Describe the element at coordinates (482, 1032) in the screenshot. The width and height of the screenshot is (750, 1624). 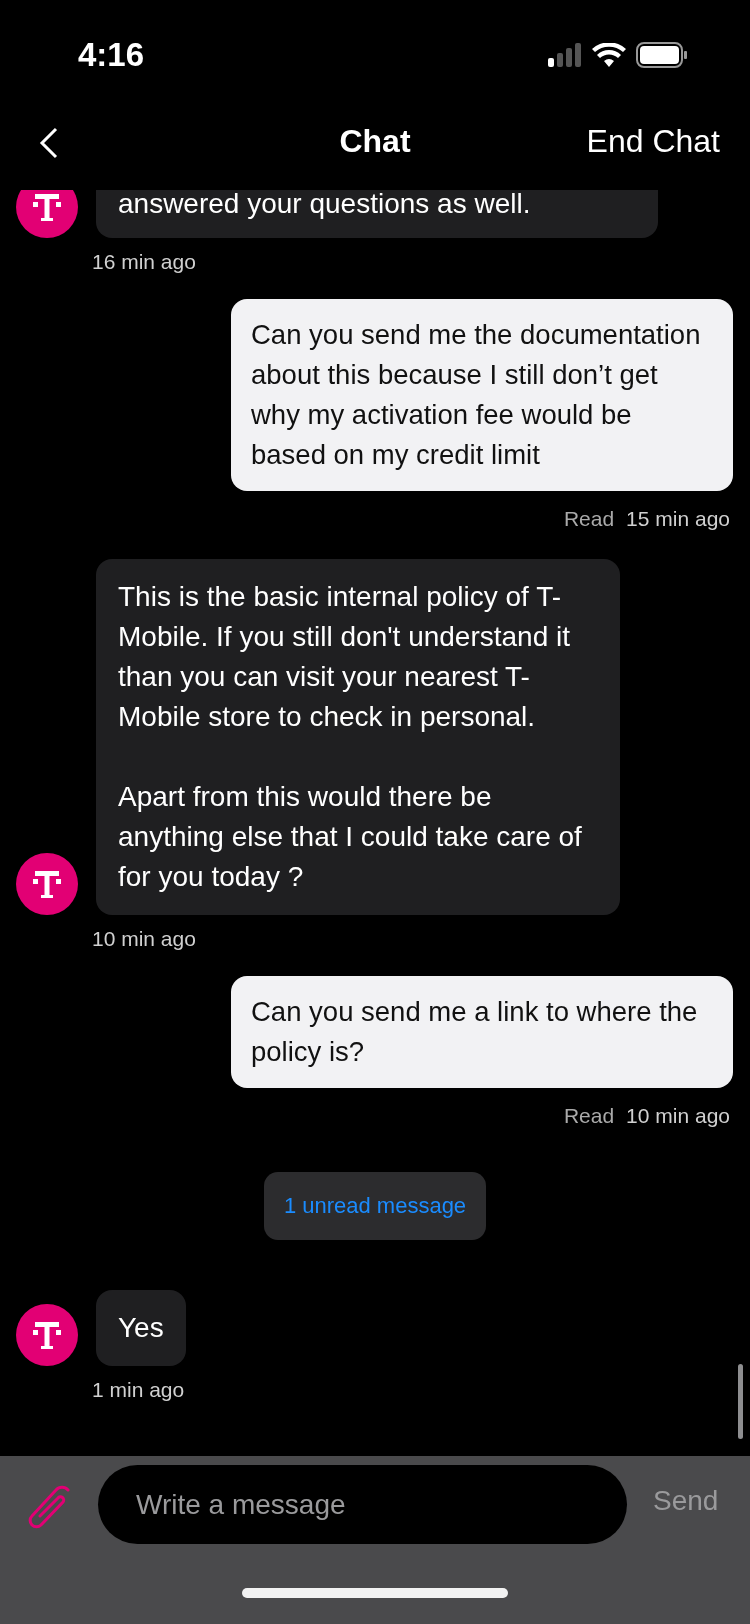
I see `user-message: Can you send me a link to where the policy is?` at that location.